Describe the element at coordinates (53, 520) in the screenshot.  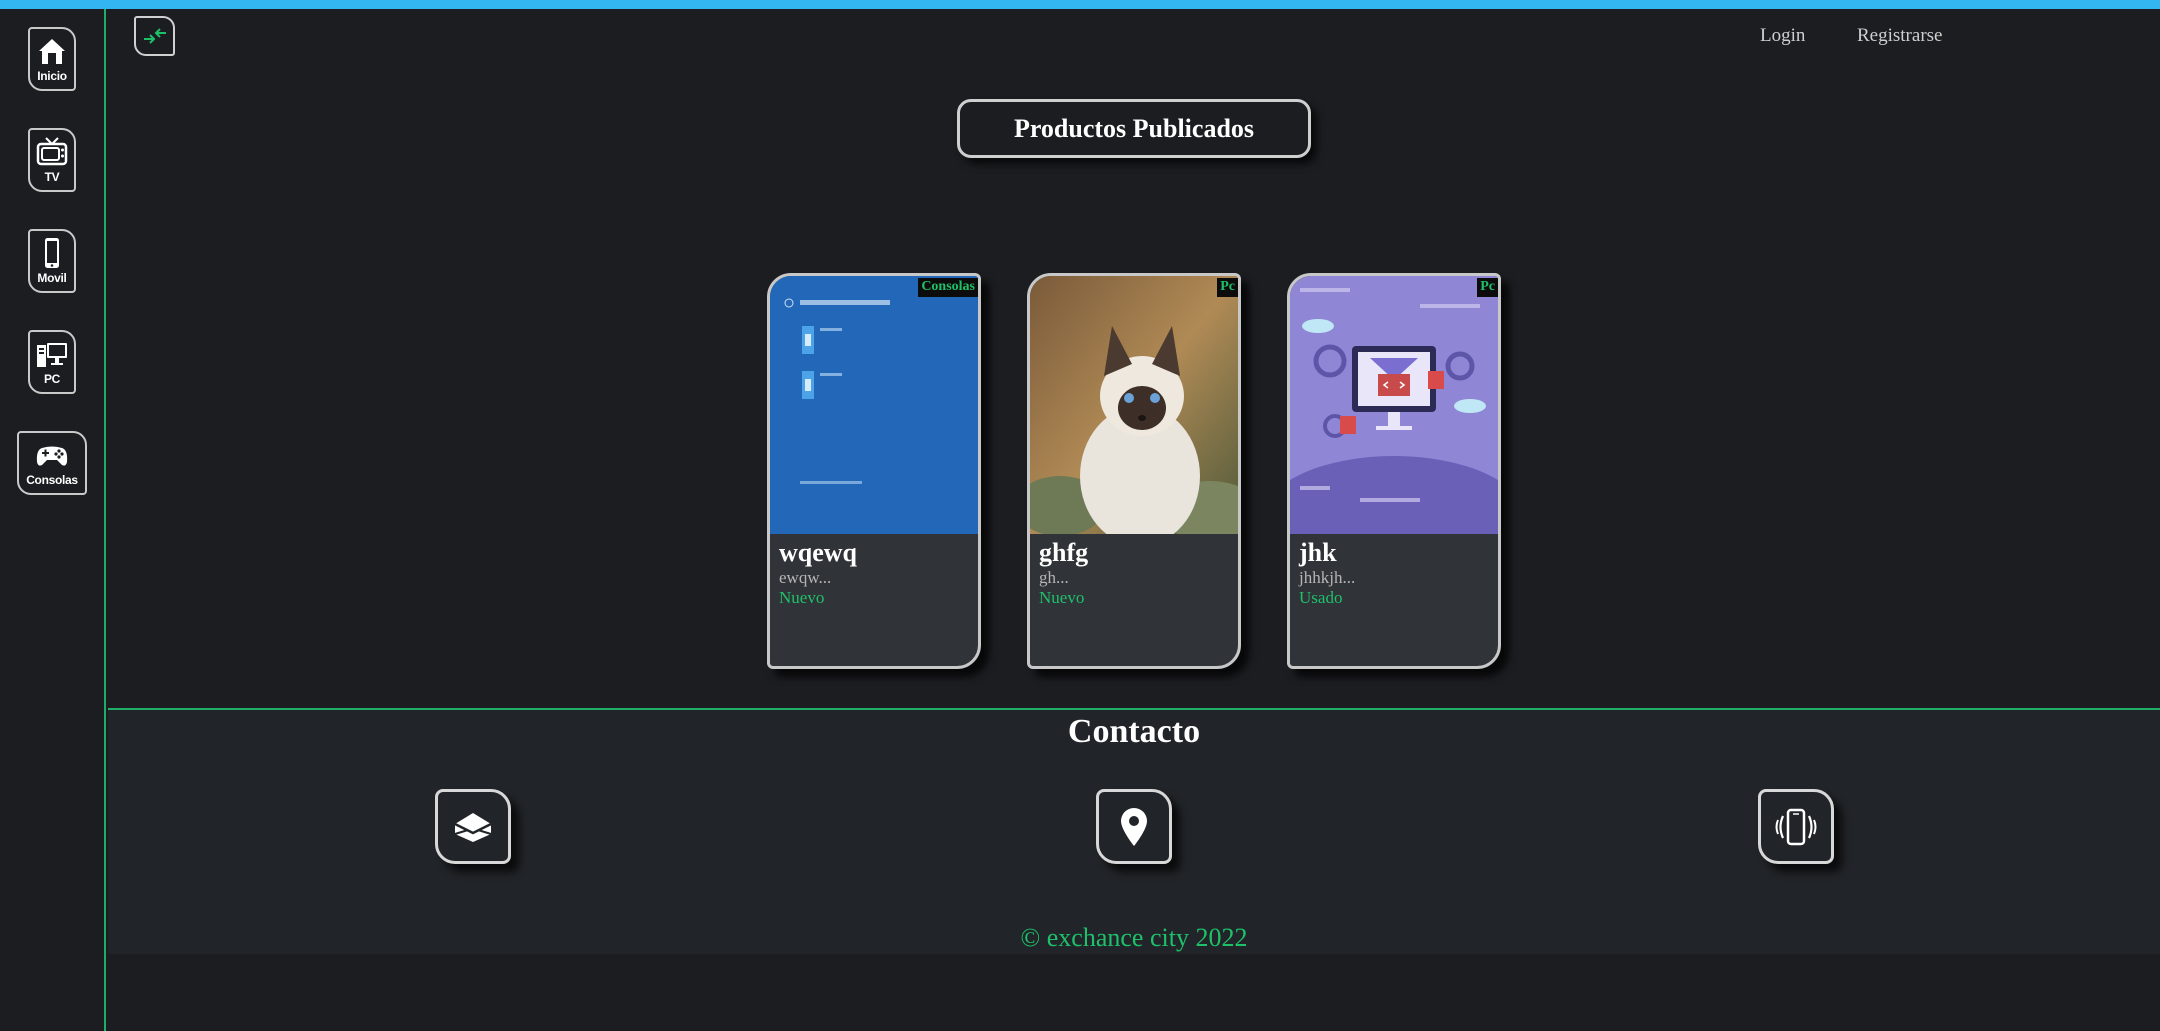
I see `sidebar: Inicio TV Movil PC Consolas` at that location.